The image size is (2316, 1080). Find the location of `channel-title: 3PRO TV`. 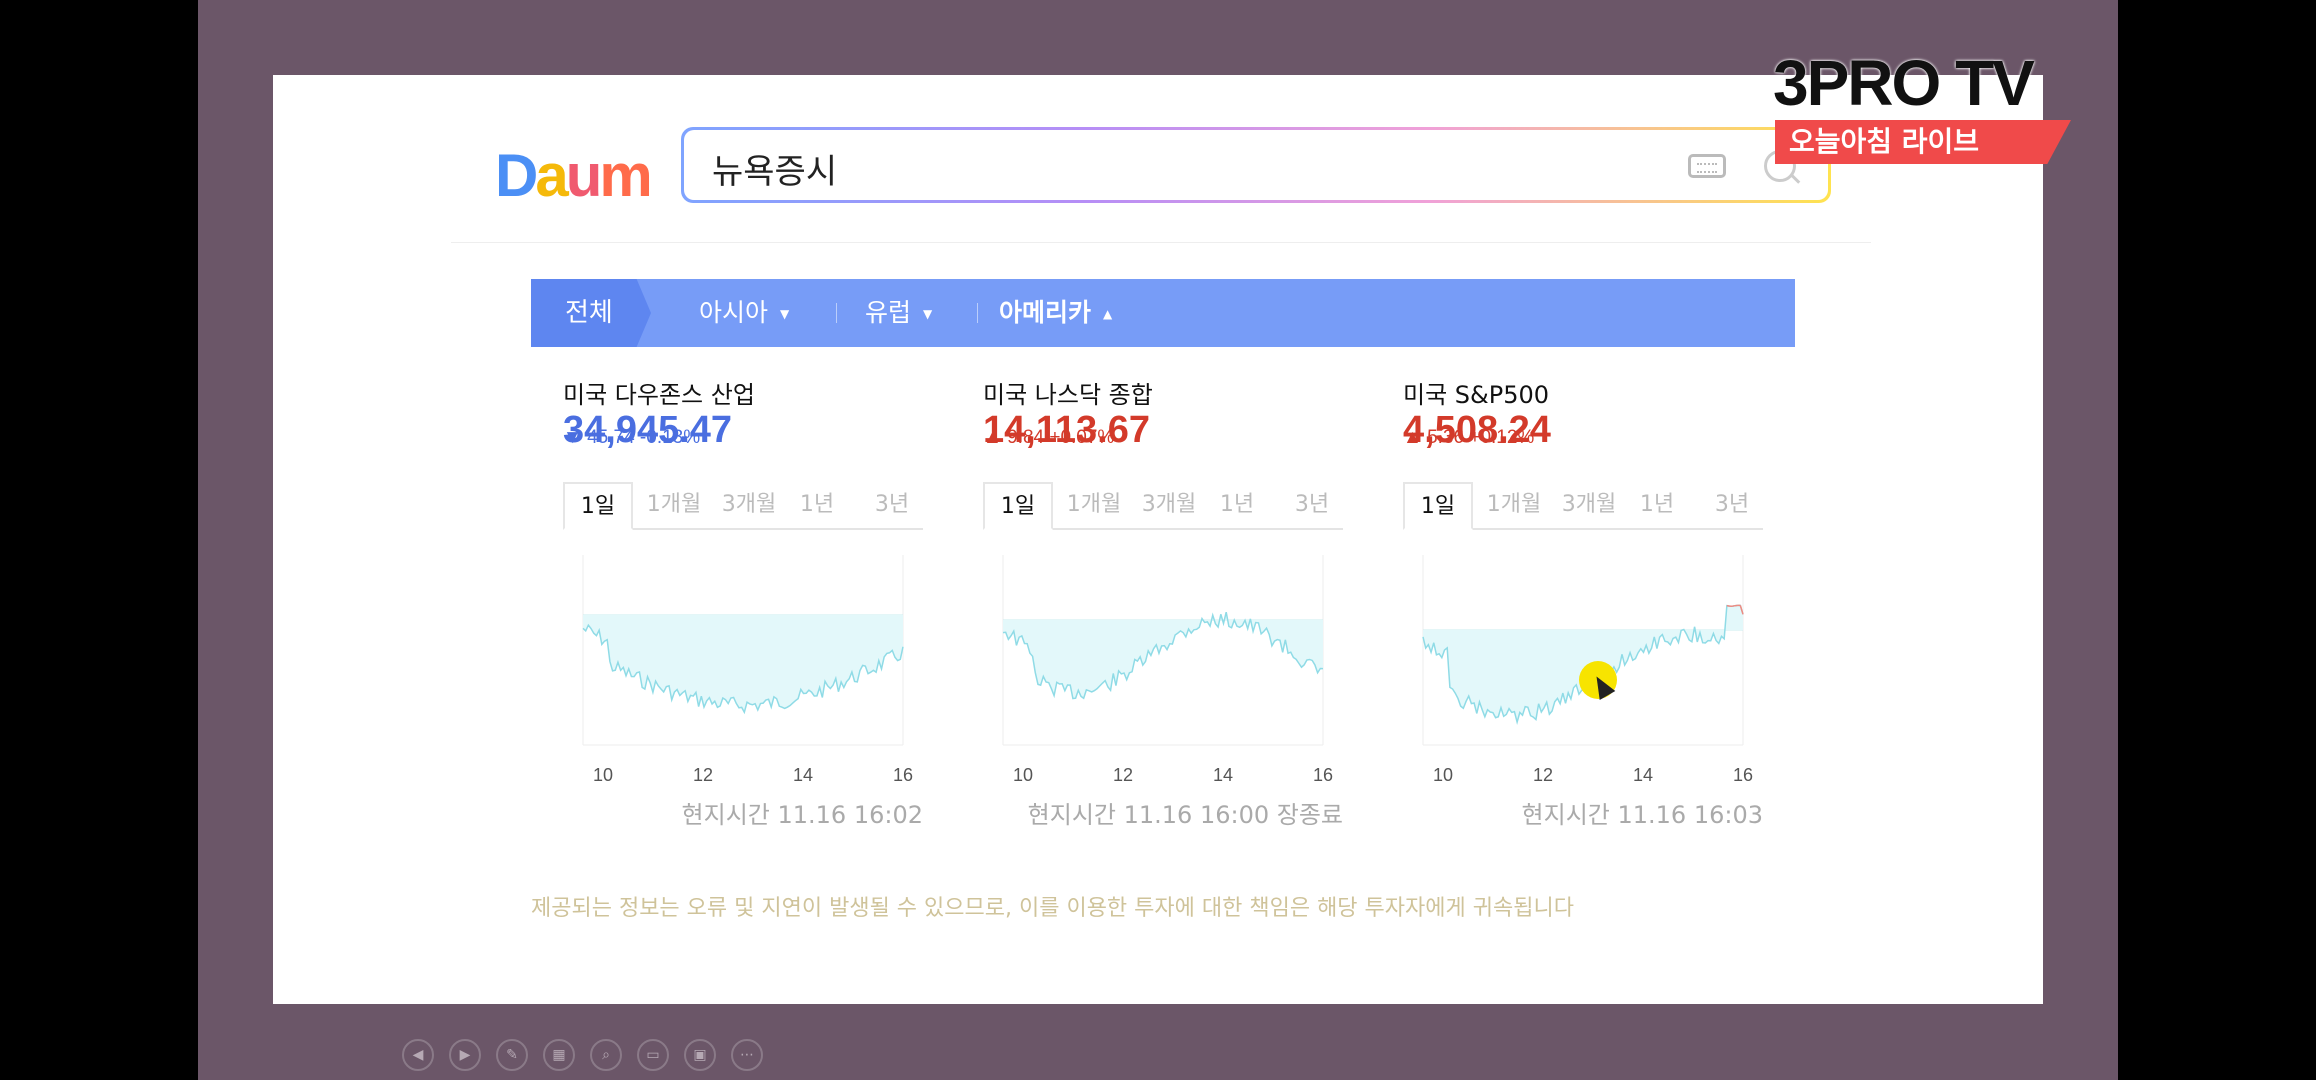

channel-title: 3PRO TV is located at coordinates (1904, 83).